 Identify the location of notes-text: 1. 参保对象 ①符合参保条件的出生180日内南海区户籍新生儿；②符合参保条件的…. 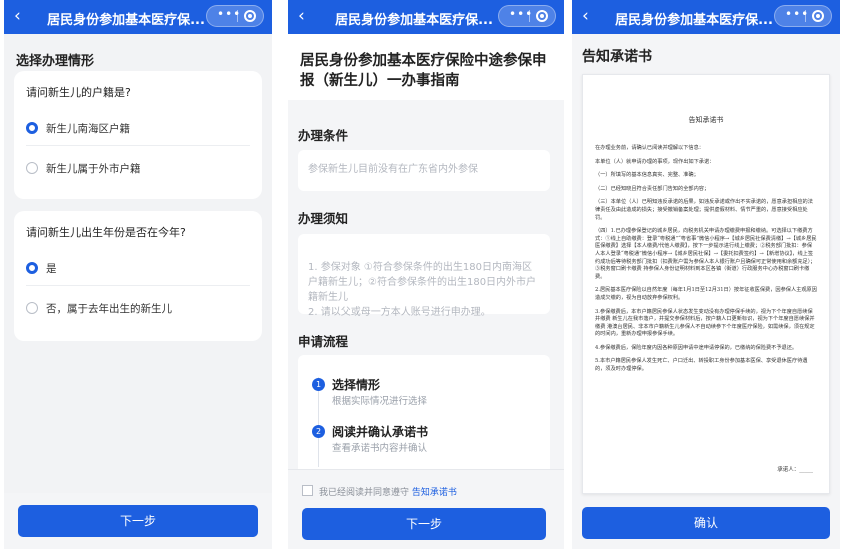
(422, 290).